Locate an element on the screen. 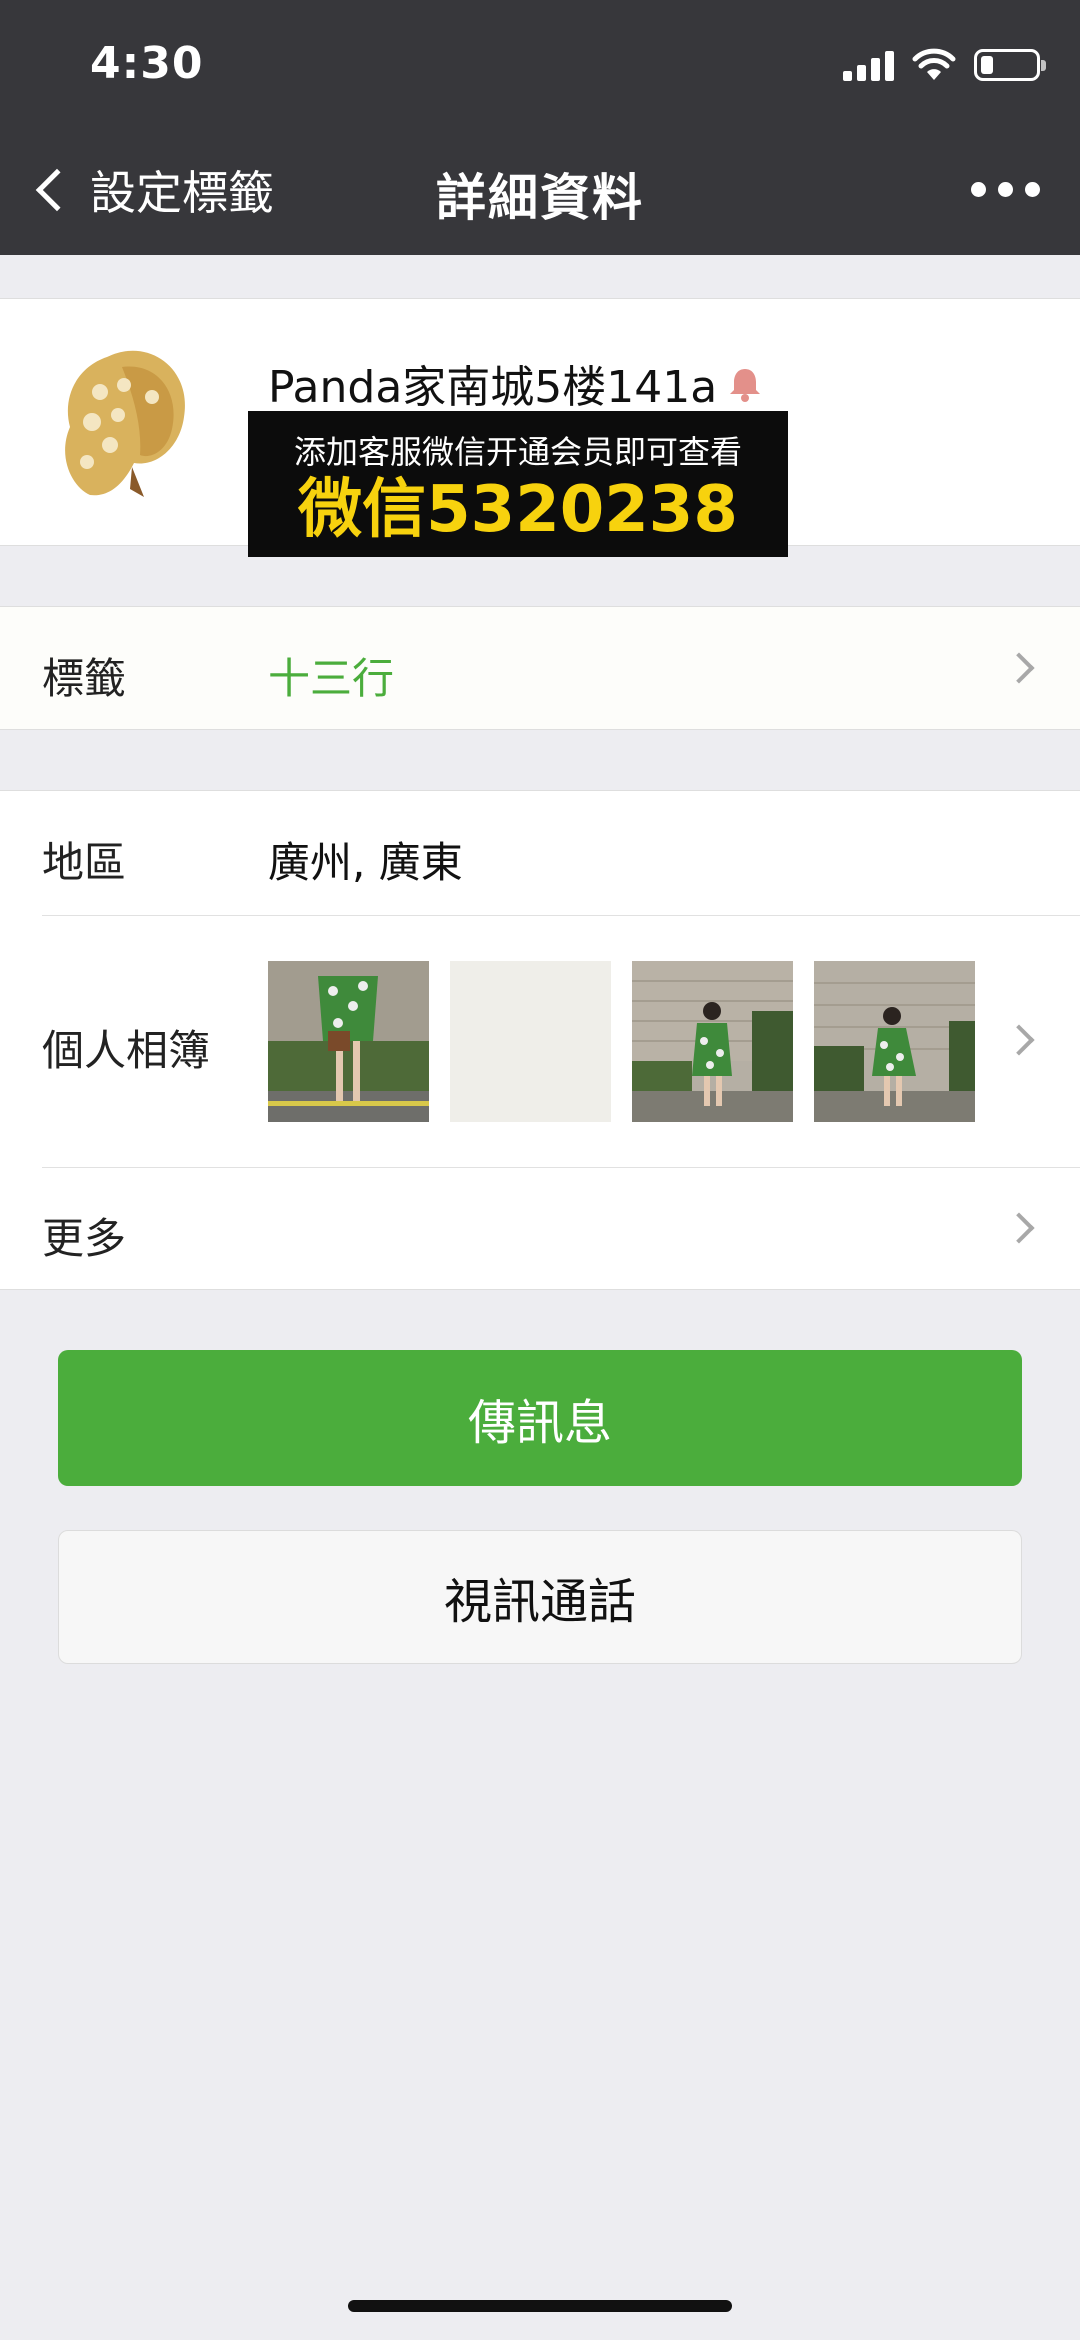 This screenshot has height=2340, width=1080. bell-icon is located at coordinates (745, 385).